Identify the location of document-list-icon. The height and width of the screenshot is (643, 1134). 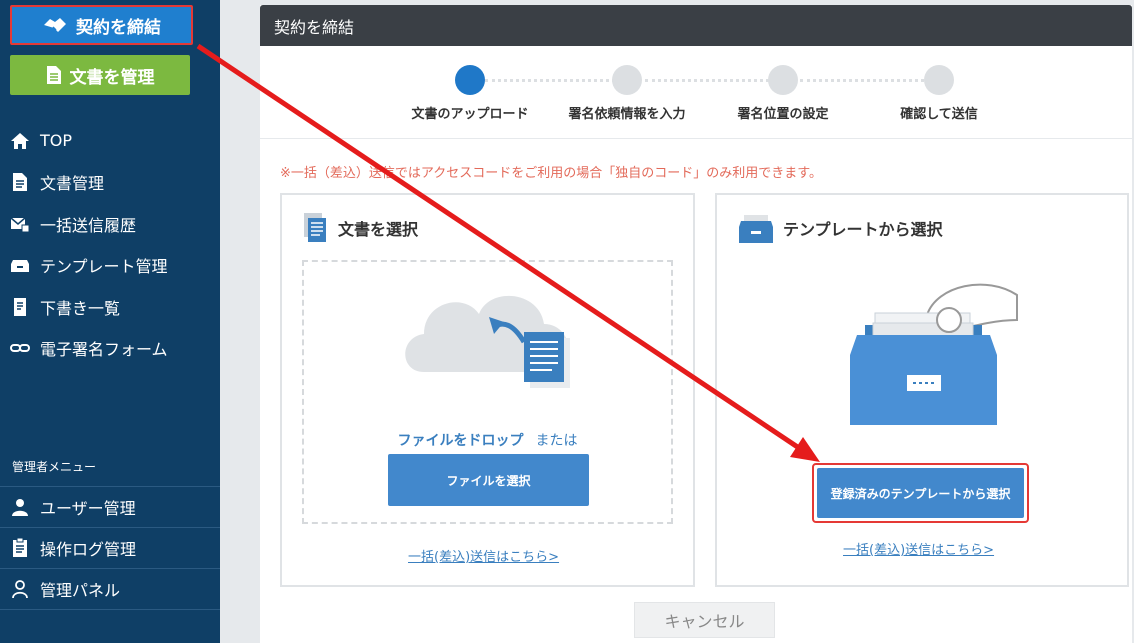
(315, 227).